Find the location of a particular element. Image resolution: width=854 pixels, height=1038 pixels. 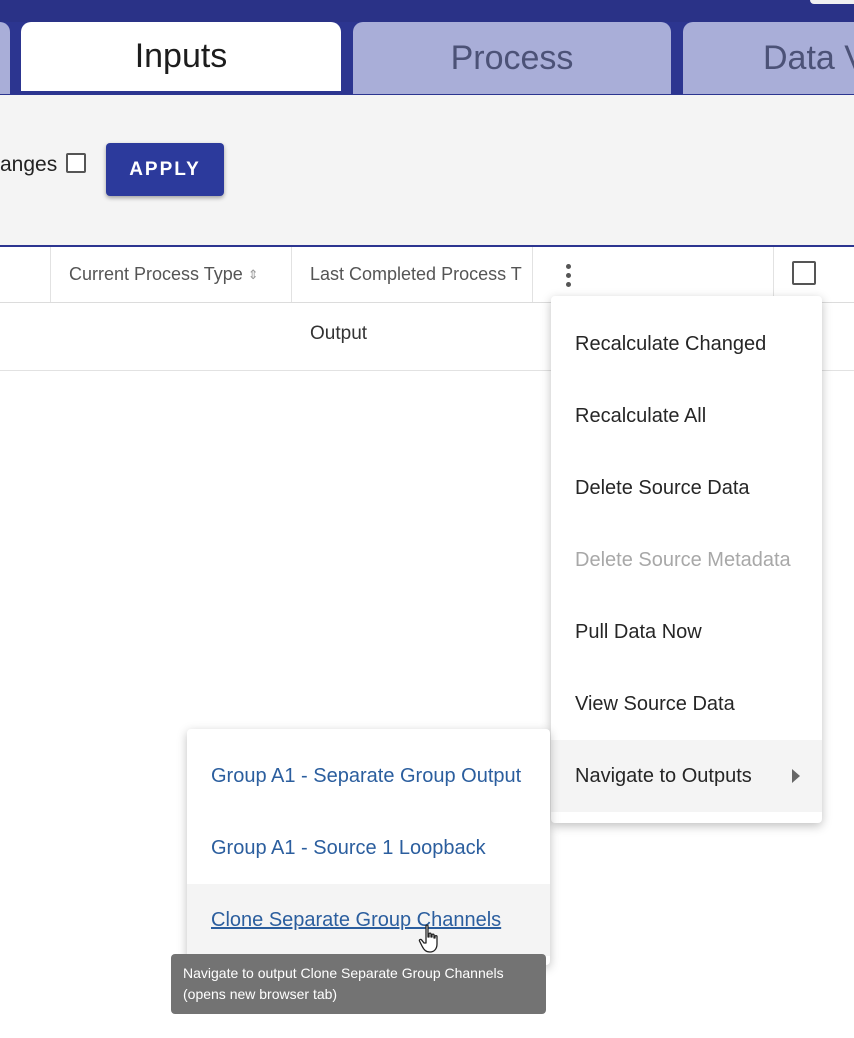

menu-item-pull-data-now: Pull Data Now is located at coordinates (686, 632).